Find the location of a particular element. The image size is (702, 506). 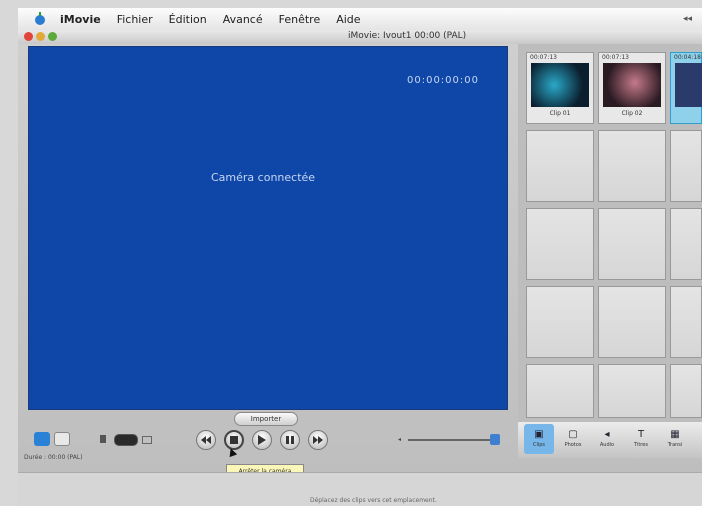

volume-slider is located at coordinates (450, 440).